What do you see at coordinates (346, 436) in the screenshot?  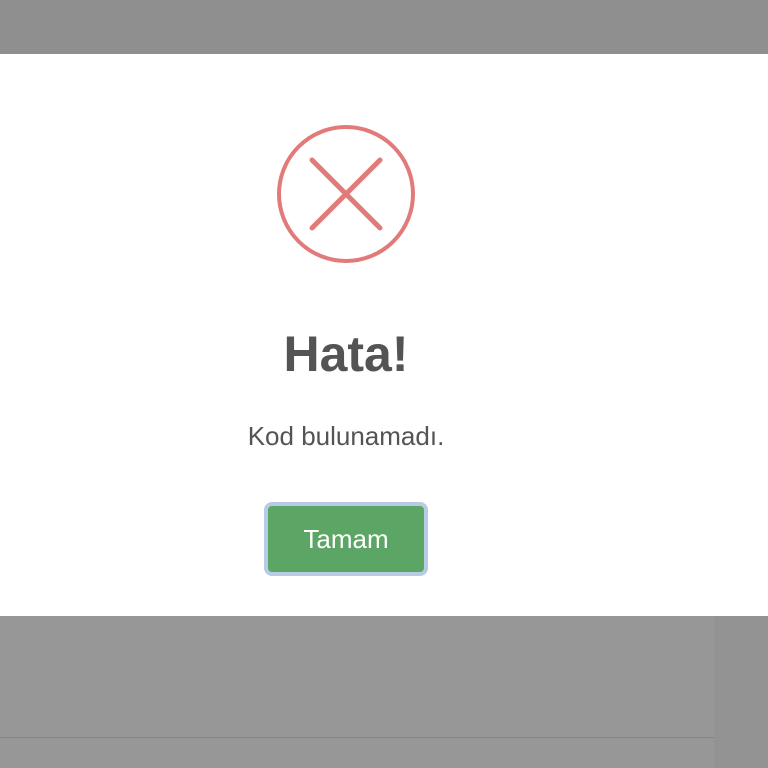 I see `dialog-message: Kod bulunamadı.` at bounding box center [346, 436].